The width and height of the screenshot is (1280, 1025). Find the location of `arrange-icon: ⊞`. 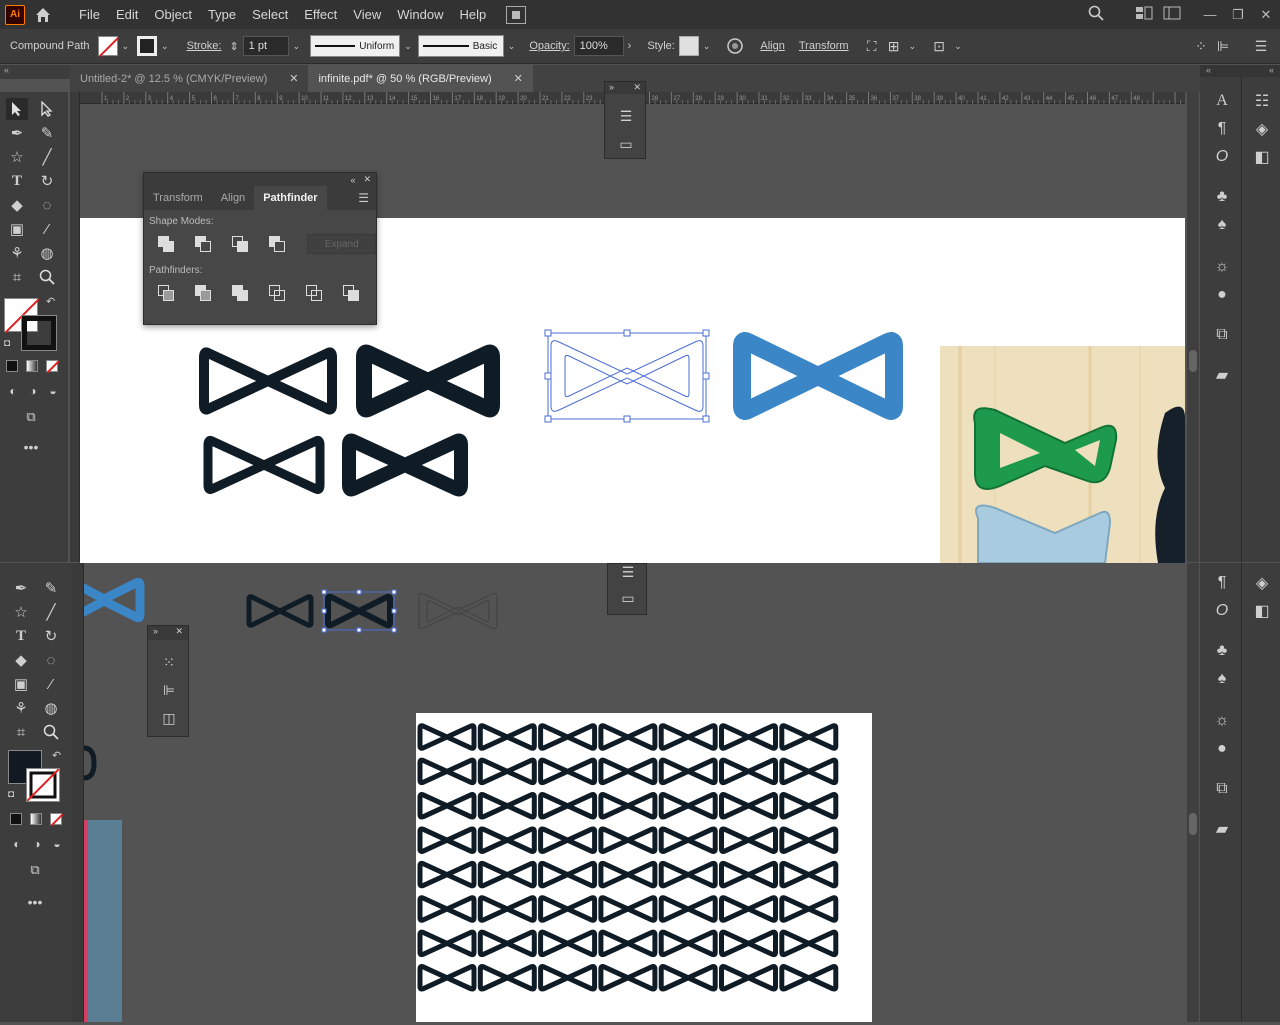

arrange-icon: ⊞ is located at coordinates (894, 46).